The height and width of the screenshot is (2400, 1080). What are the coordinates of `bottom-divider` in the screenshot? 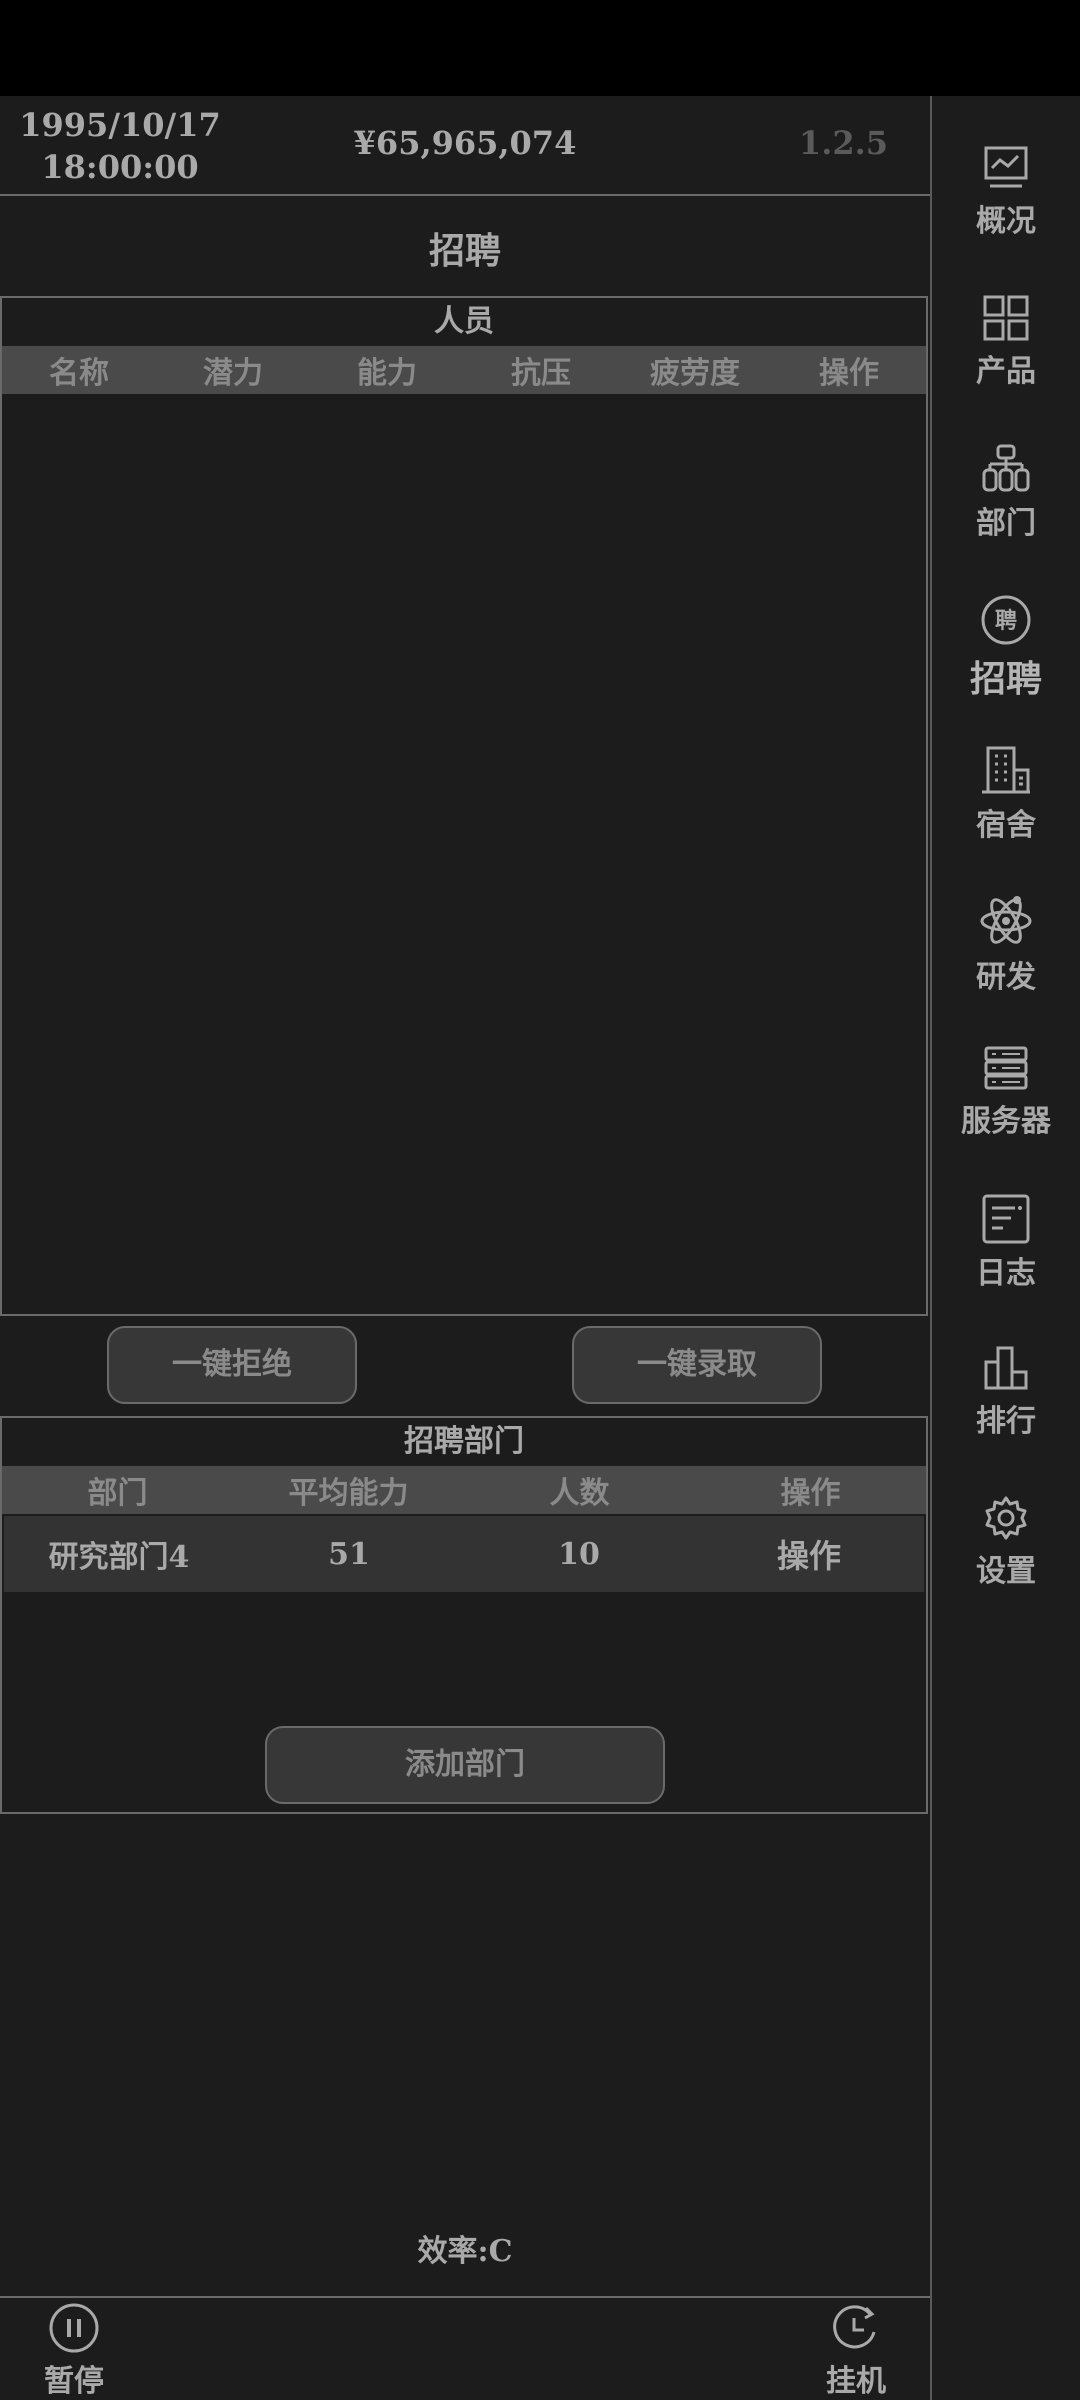 It's located at (465, 2297).